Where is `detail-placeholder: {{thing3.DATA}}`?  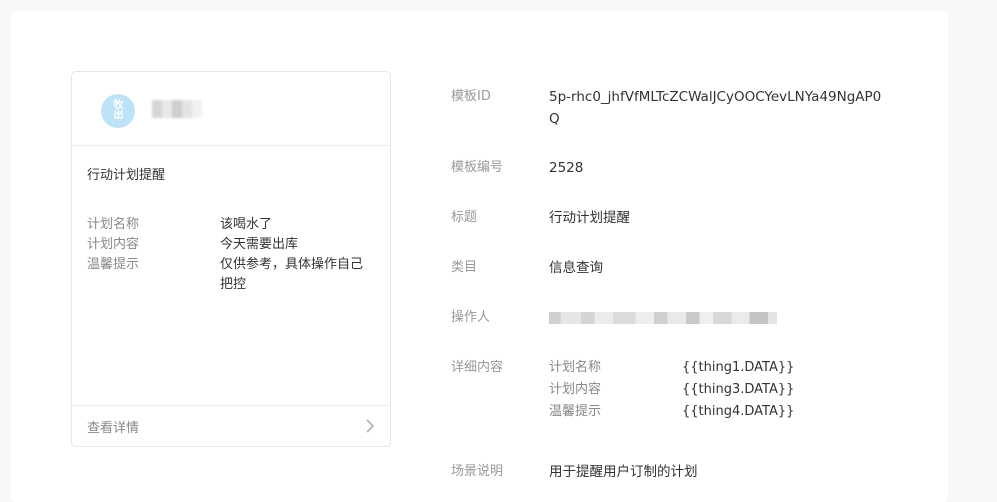 detail-placeholder: {{thing3.DATA}} is located at coordinates (738, 389).